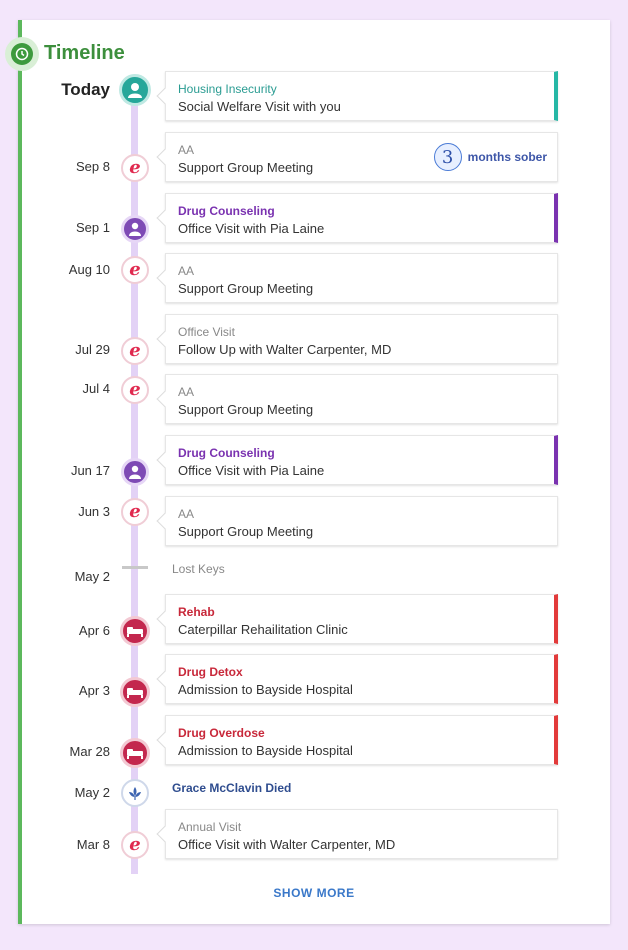 The height and width of the screenshot is (950, 628). What do you see at coordinates (92, 349) in the screenshot?
I see `date-label: Jul 29` at bounding box center [92, 349].